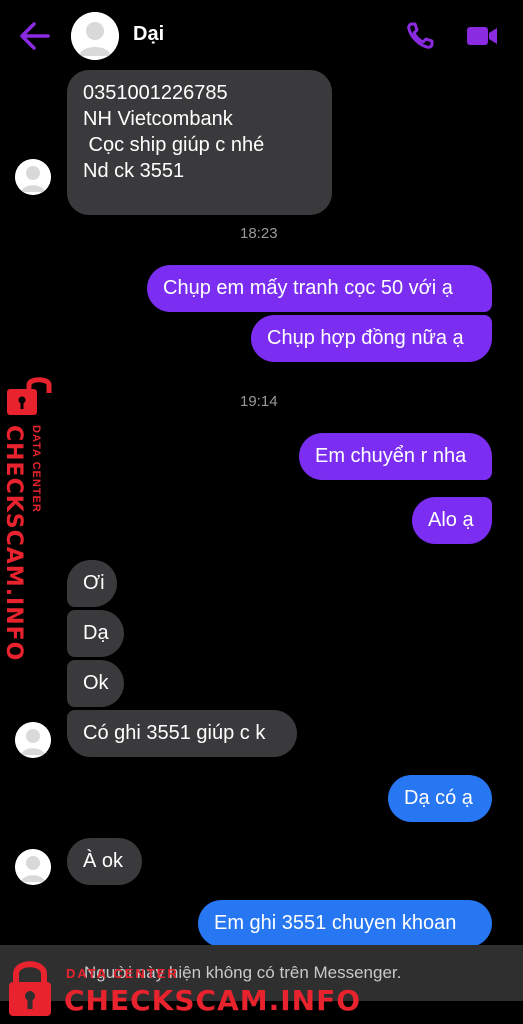 This screenshot has height=1024, width=523. I want to click on message-bubble-outgoing: Dạ có ạ, so click(440, 798).